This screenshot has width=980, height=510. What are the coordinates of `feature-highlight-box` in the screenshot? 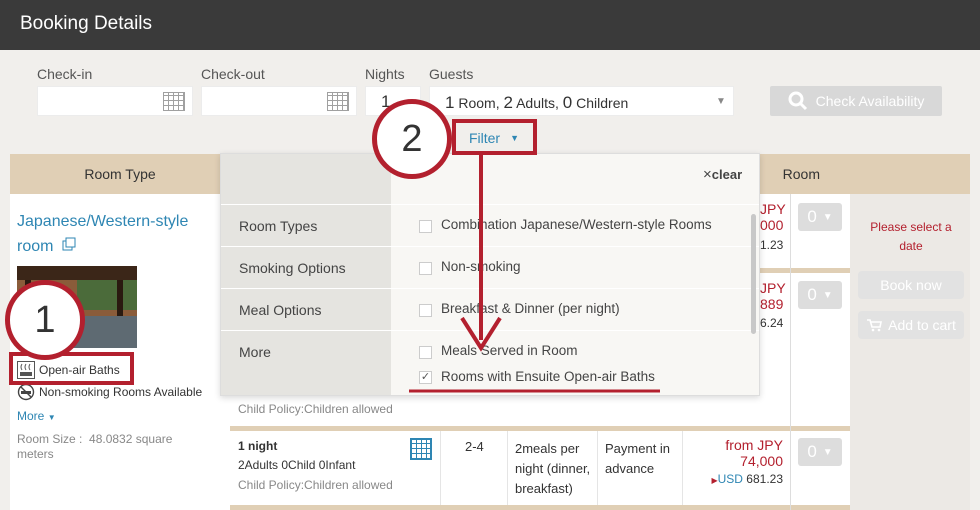 It's located at (71, 368).